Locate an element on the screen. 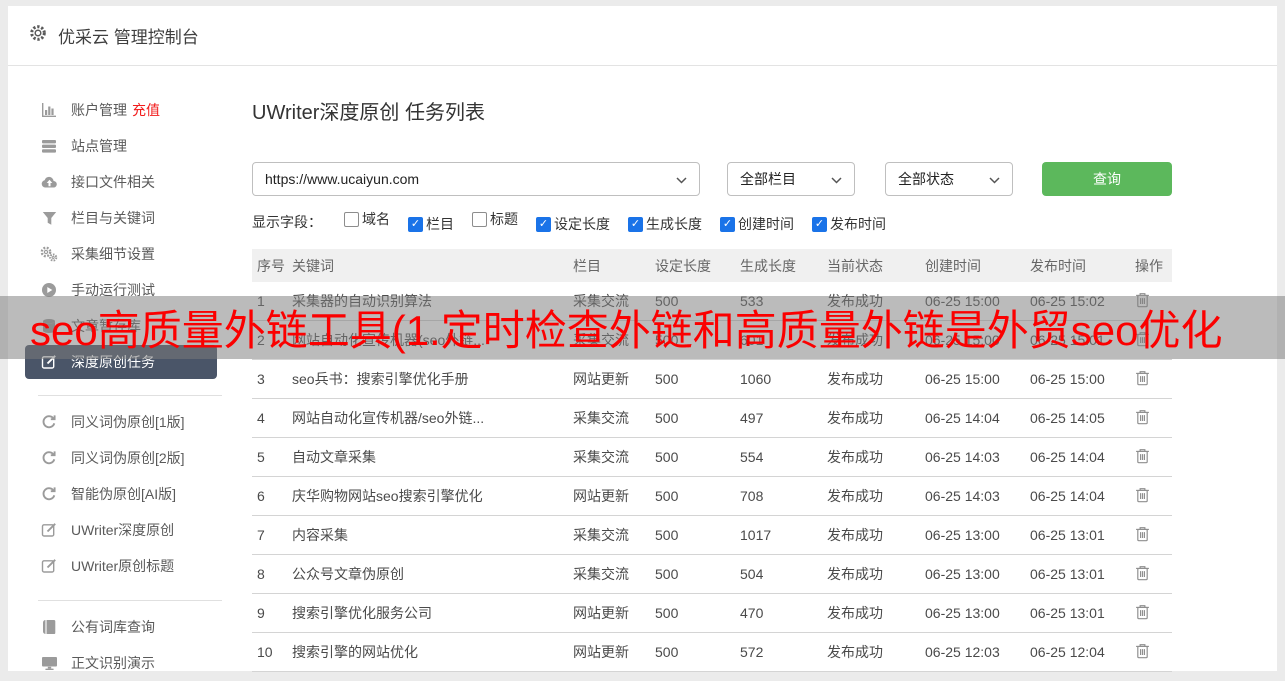  field-checkbox: ✓ 发布时间 is located at coordinates (849, 224).